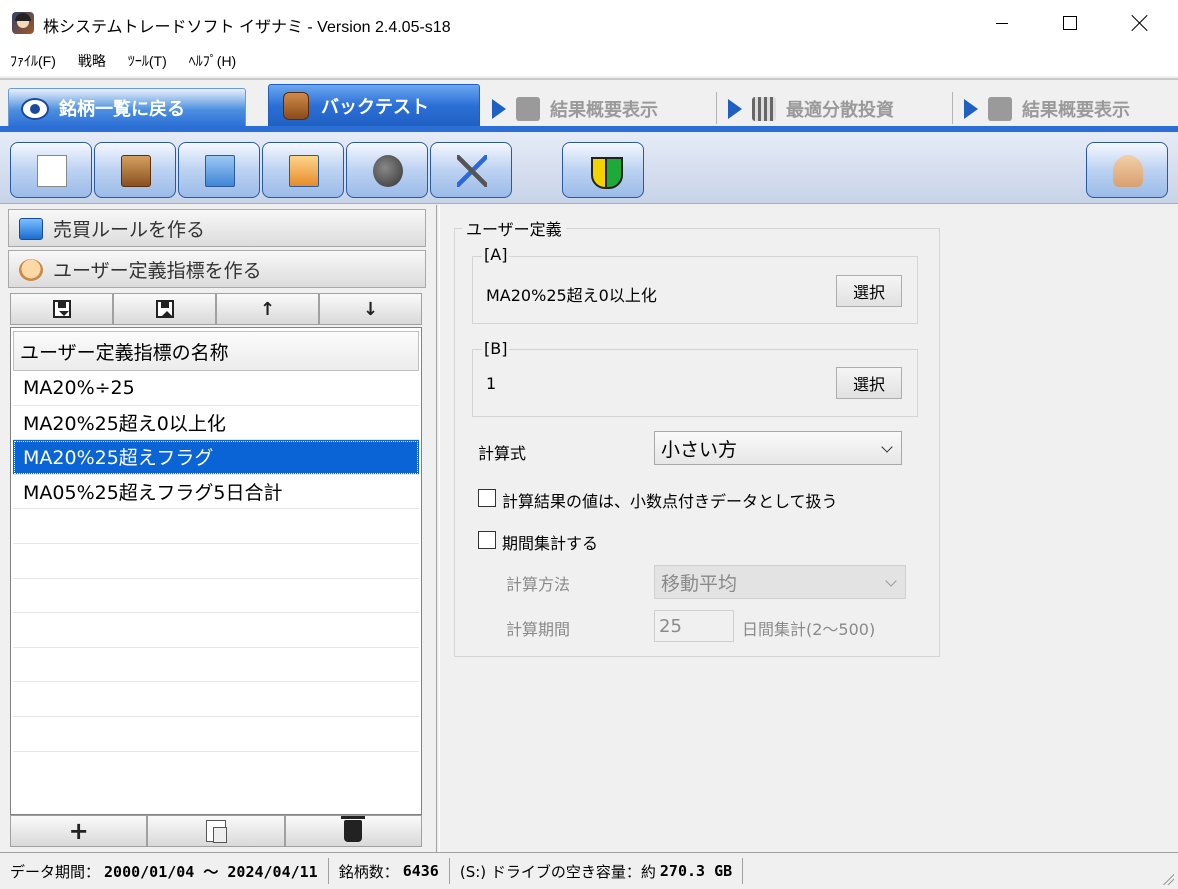 The image size is (1178, 889). I want to click on tab-result-summary-1: 結果概要表示, so click(571, 109).